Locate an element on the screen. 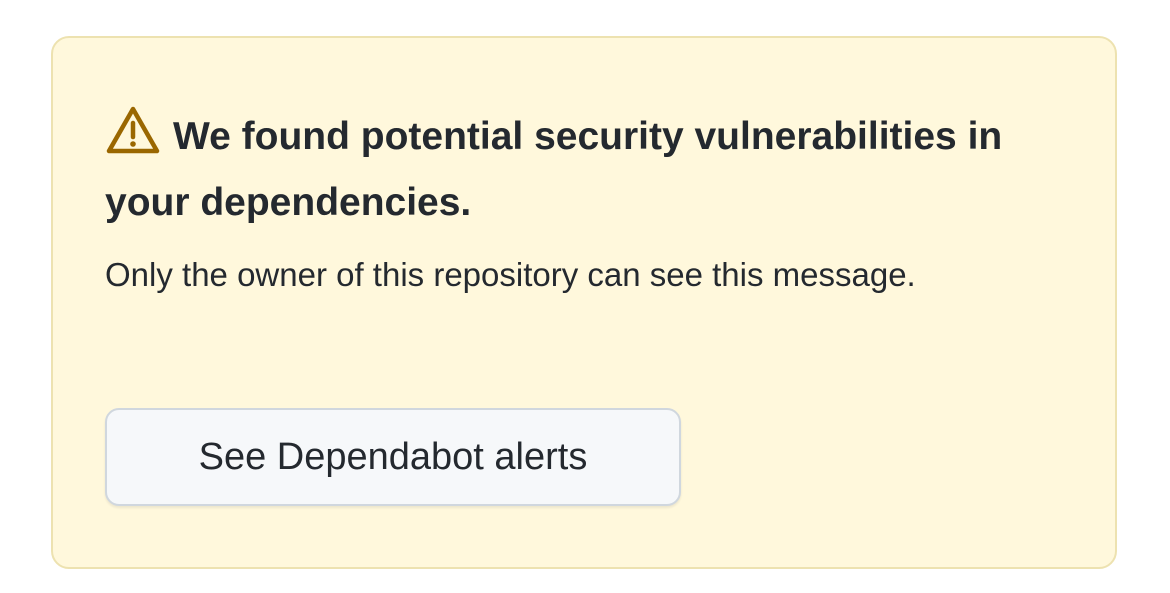 The height and width of the screenshot is (593, 1170). alert-triangle-icon is located at coordinates (133, 130).